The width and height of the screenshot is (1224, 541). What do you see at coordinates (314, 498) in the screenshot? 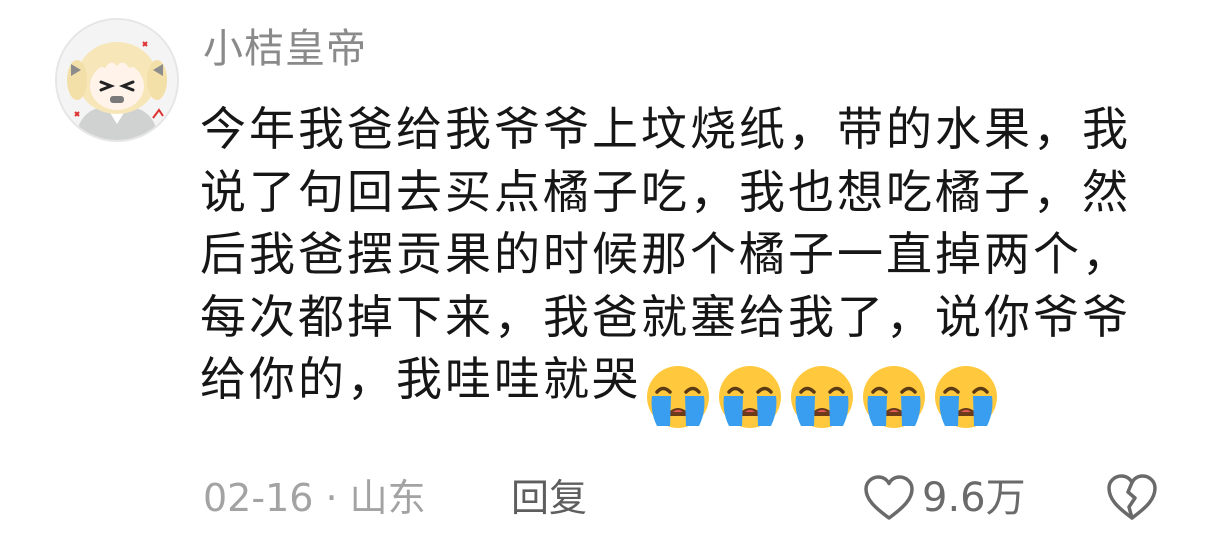
I see `date-location: 02-16 · 山东` at bounding box center [314, 498].